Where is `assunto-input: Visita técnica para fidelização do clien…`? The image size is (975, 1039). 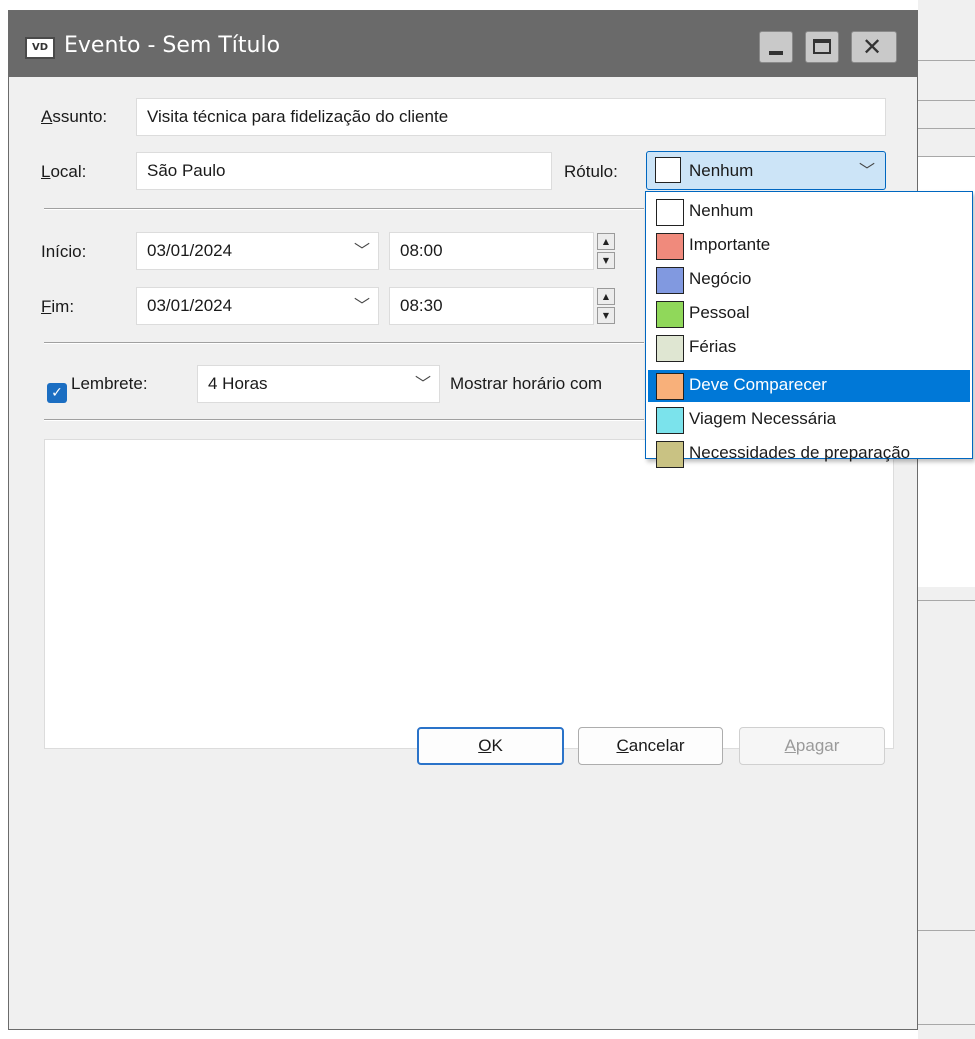 assunto-input: Visita técnica para fidelização do clien… is located at coordinates (511, 117).